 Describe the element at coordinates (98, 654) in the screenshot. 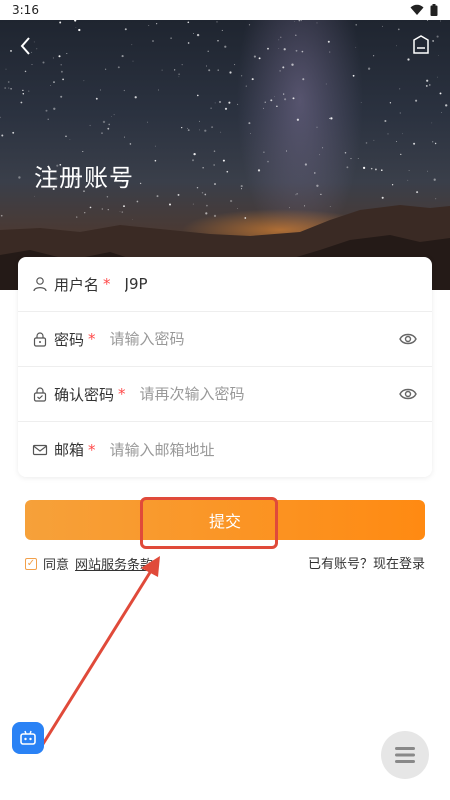

I see `annotation-arrow` at that location.